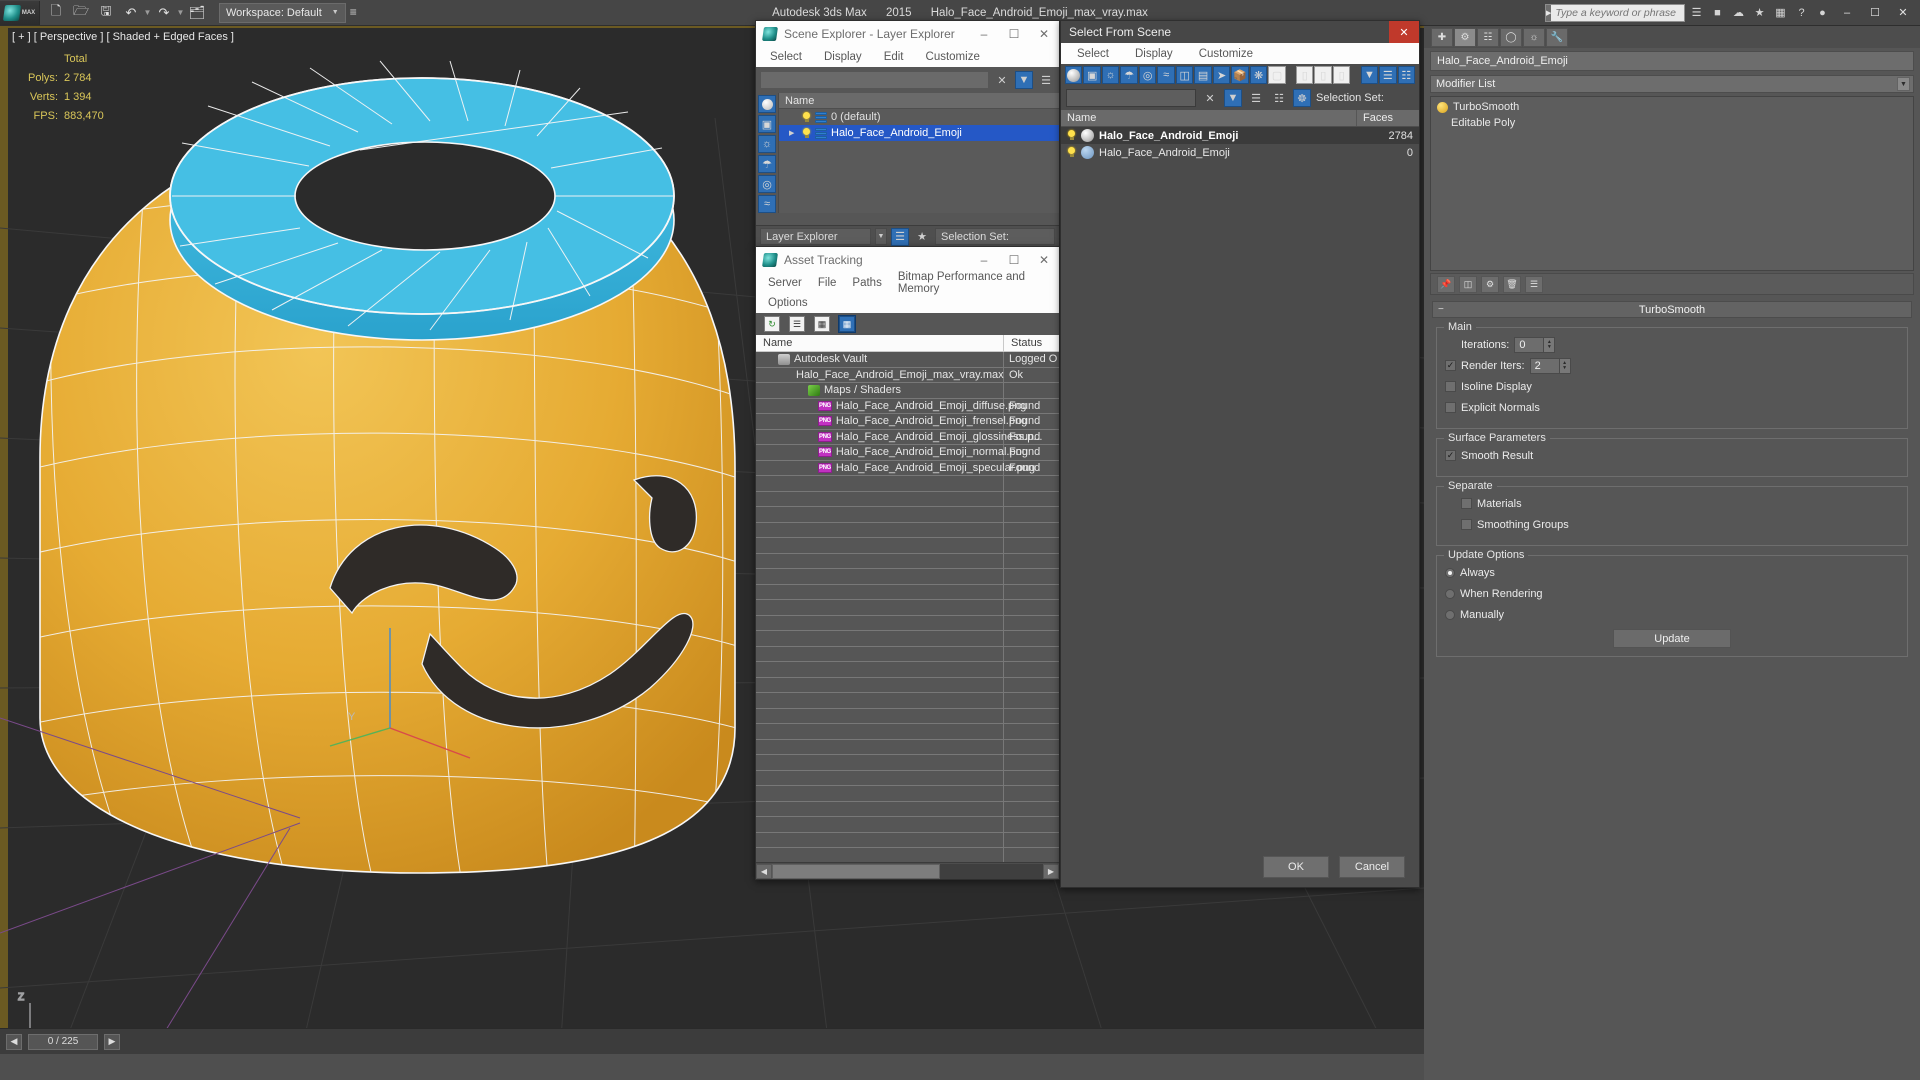 Image resolution: width=1920 pixels, height=1080 pixels. I want to click on field-always: Always, so click(1672, 572).